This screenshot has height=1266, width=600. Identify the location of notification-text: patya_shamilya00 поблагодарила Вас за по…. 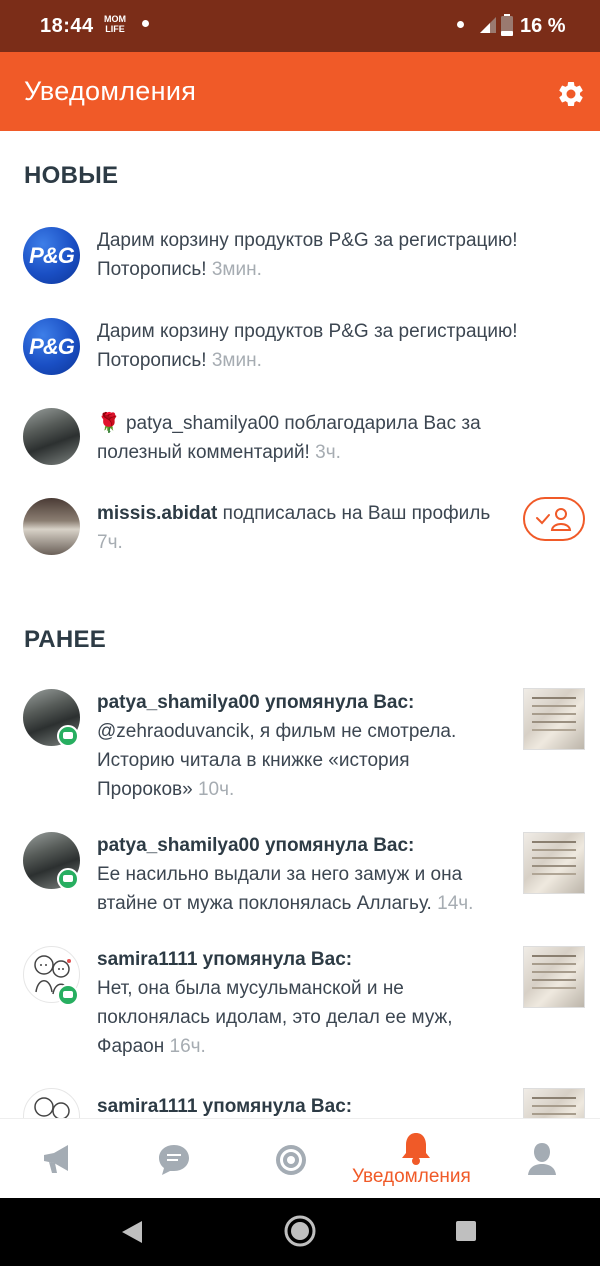
(289, 438).